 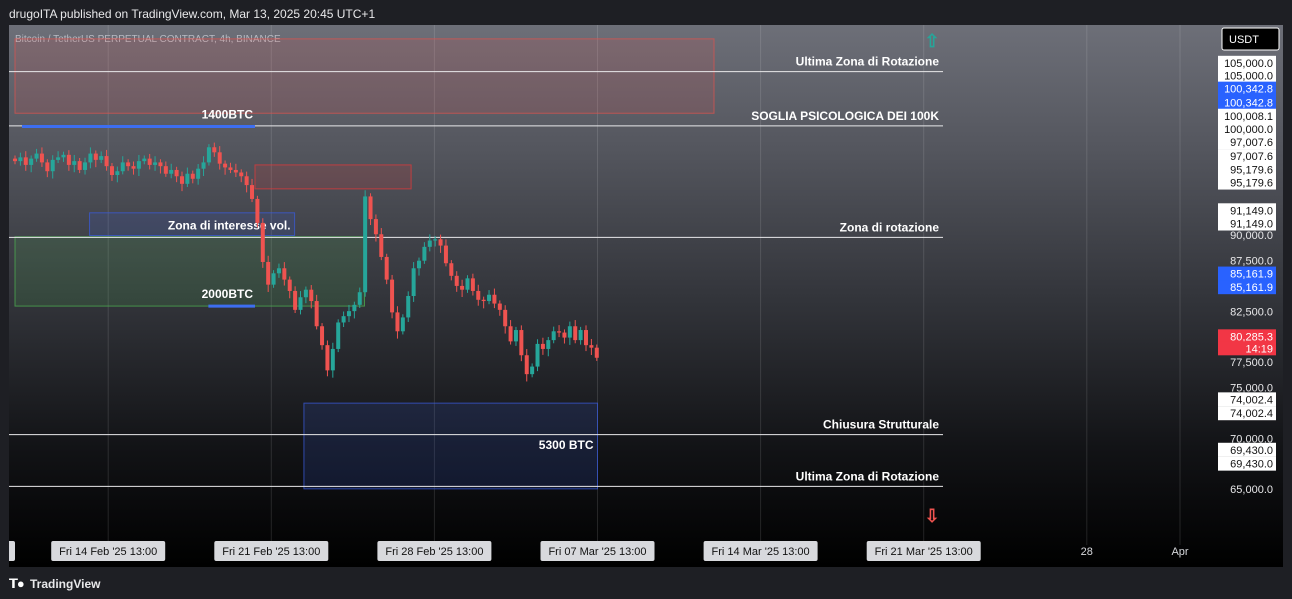 I want to click on price-tick: 100,000.0, so click(x=1248, y=130).